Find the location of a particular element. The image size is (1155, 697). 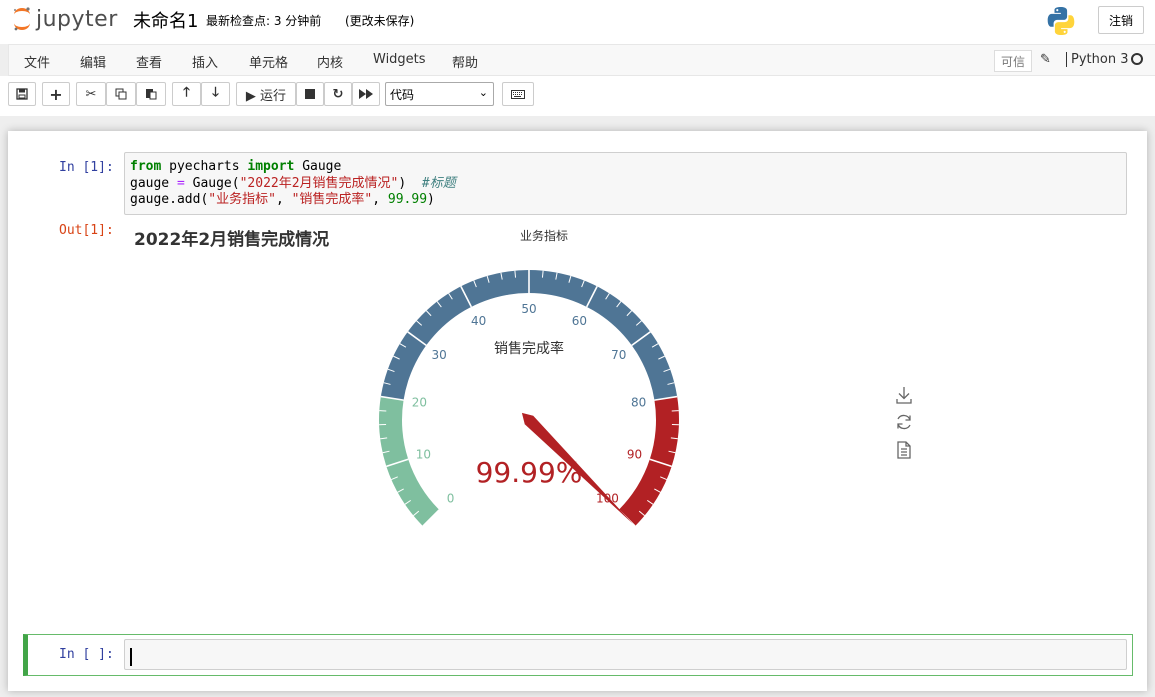

gauge-tick-label: 50 is located at coordinates (528, 309).